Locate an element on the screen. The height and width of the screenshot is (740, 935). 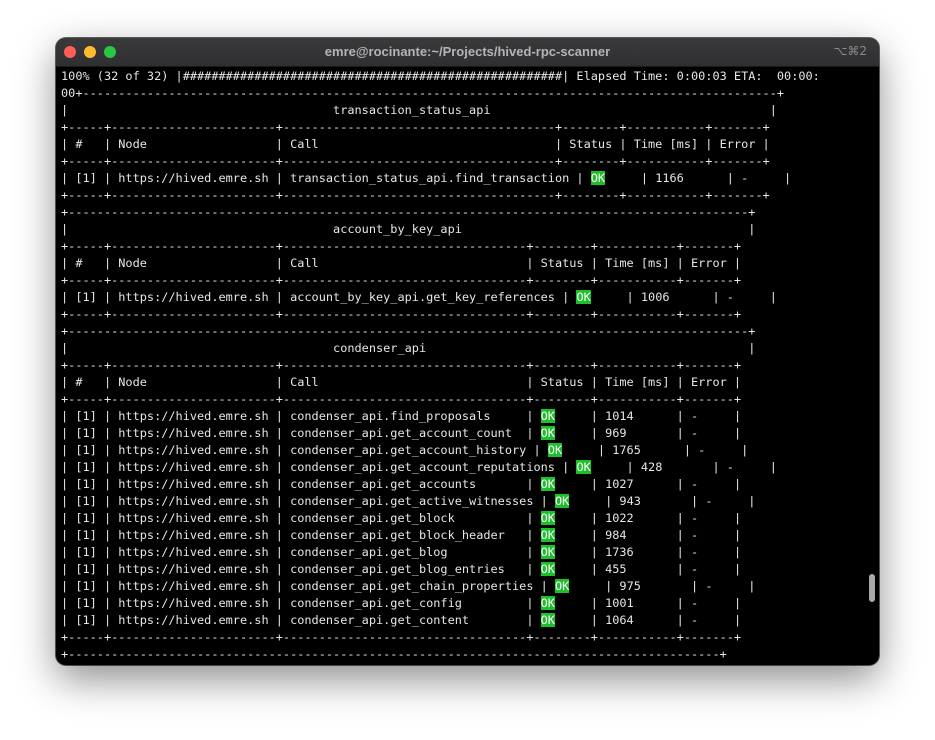
terminal-line: | condenser_api | is located at coordinates (408, 348).